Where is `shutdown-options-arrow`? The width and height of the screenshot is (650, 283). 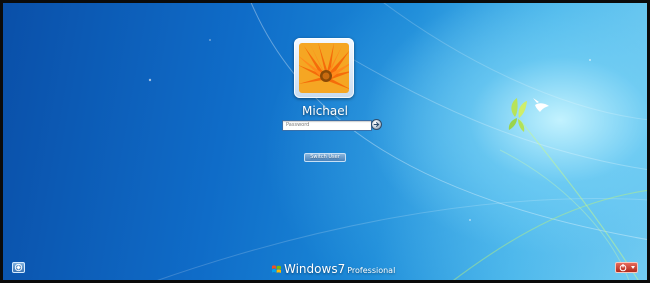
shutdown-options-arrow is located at coordinates (633, 267).